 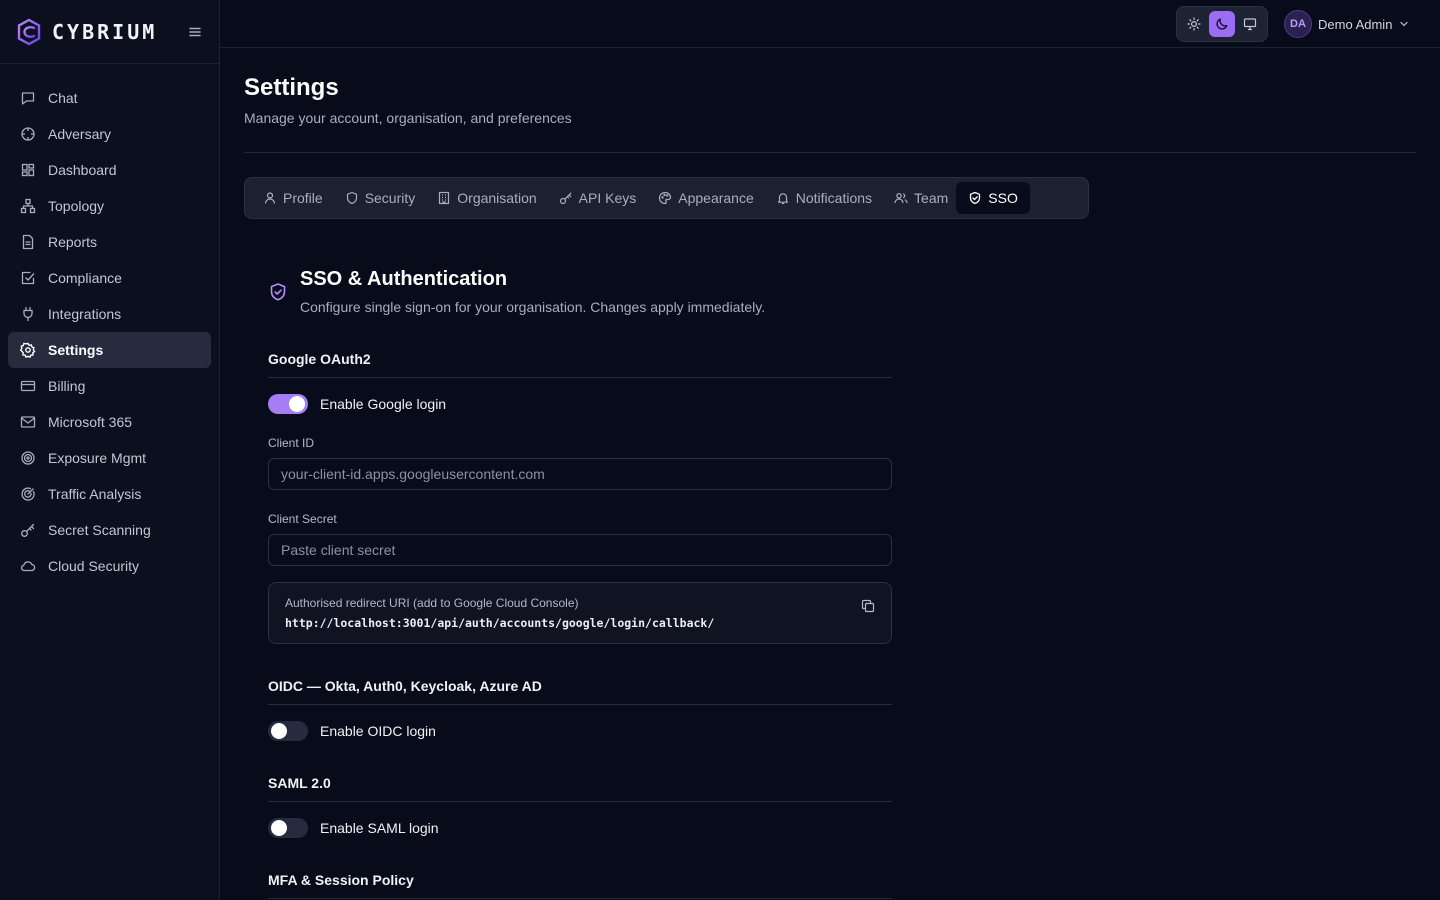 What do you see at coordinates (378, 731) in the screenshot?
I see `toggle-label: Enable OIDC login` at bounding box center [378, 731].